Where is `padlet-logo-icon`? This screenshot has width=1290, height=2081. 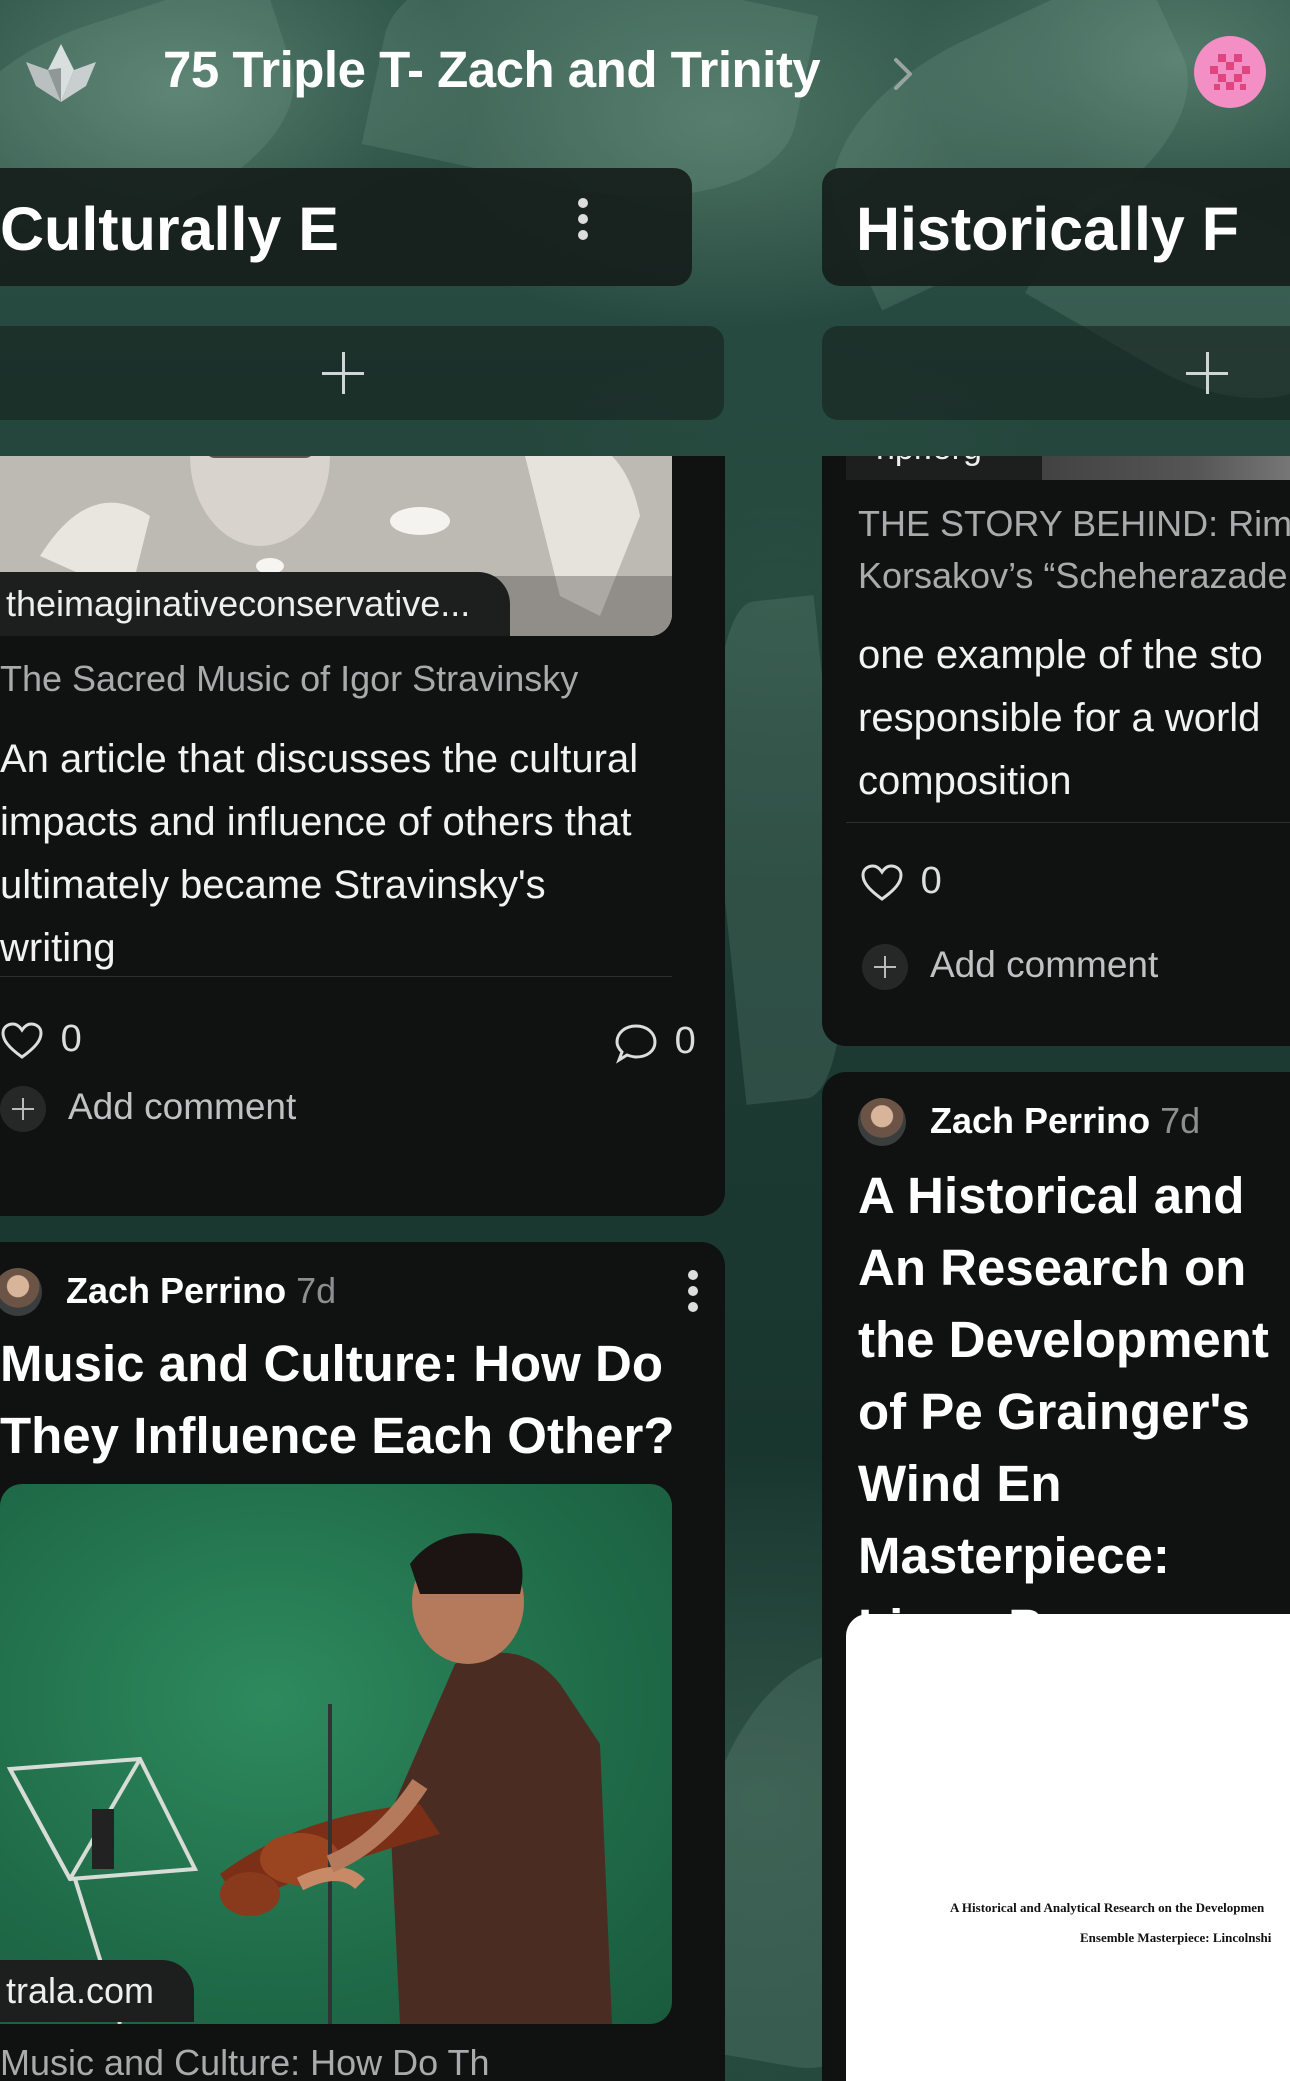 padlet-logo-icon is located at coordinates (61, 74).